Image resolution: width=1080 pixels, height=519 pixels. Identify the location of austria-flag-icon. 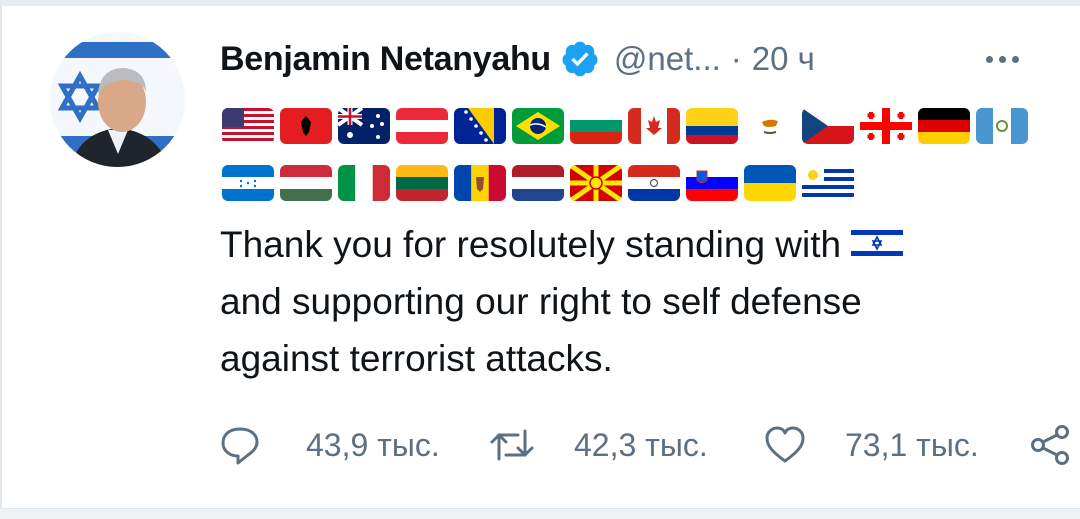
(422, 126).